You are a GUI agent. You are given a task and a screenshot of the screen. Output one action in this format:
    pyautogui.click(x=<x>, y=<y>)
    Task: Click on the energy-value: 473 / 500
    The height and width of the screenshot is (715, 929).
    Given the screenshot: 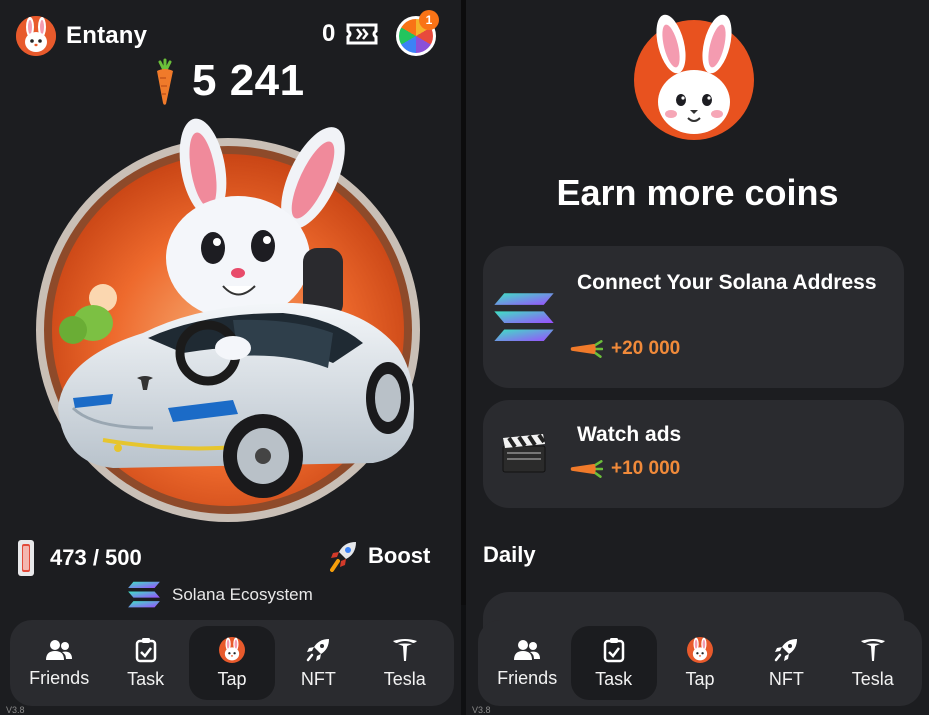 What is the action you would take?
    pyautogui.click(x=96, y=557)
    